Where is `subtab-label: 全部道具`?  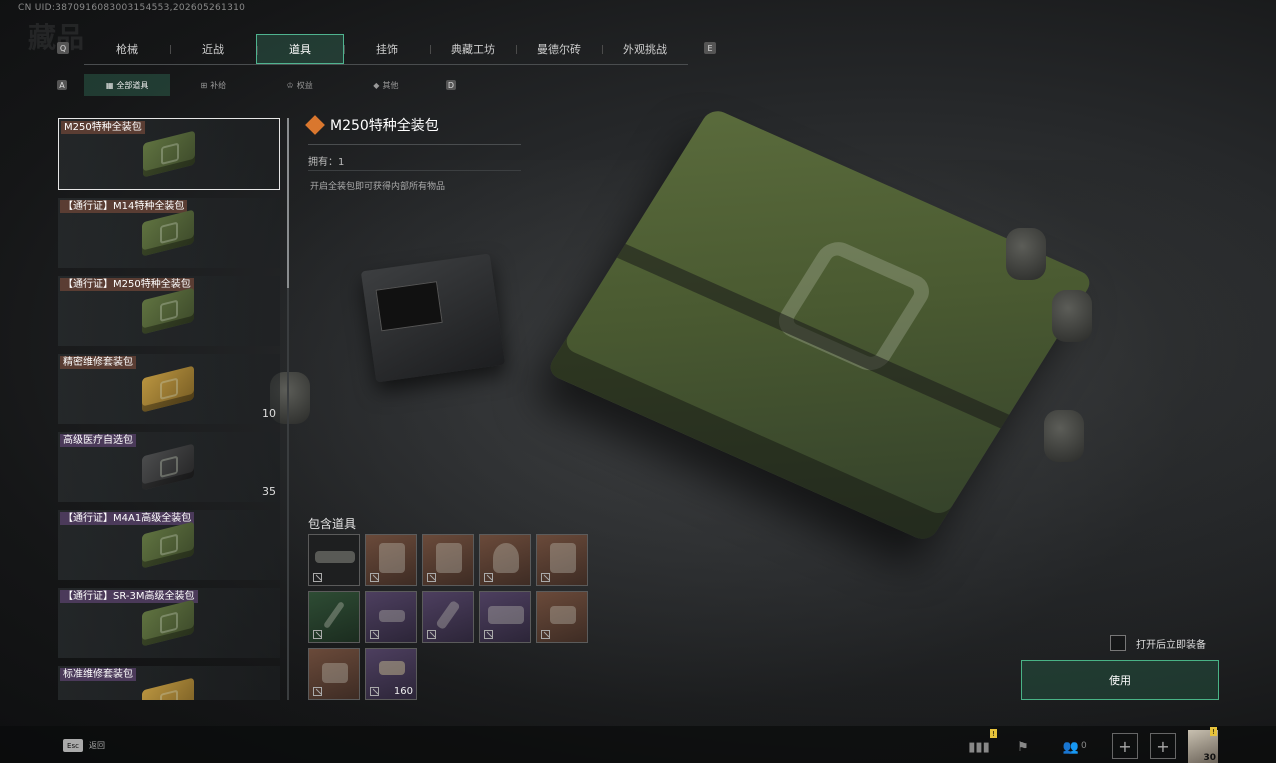 subtab-label: 全部道具 is located at coordinates (132, 85).